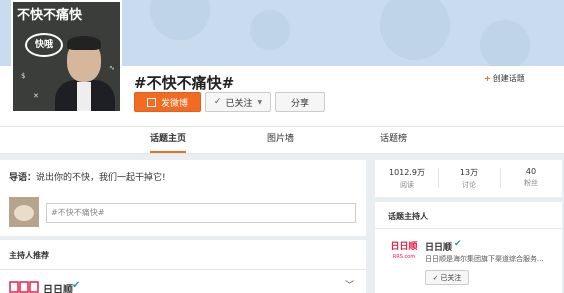 This screenshot has height=293, width=564. I want to click on stat-reads: 1012.9万 阅读, so click(407, 178).